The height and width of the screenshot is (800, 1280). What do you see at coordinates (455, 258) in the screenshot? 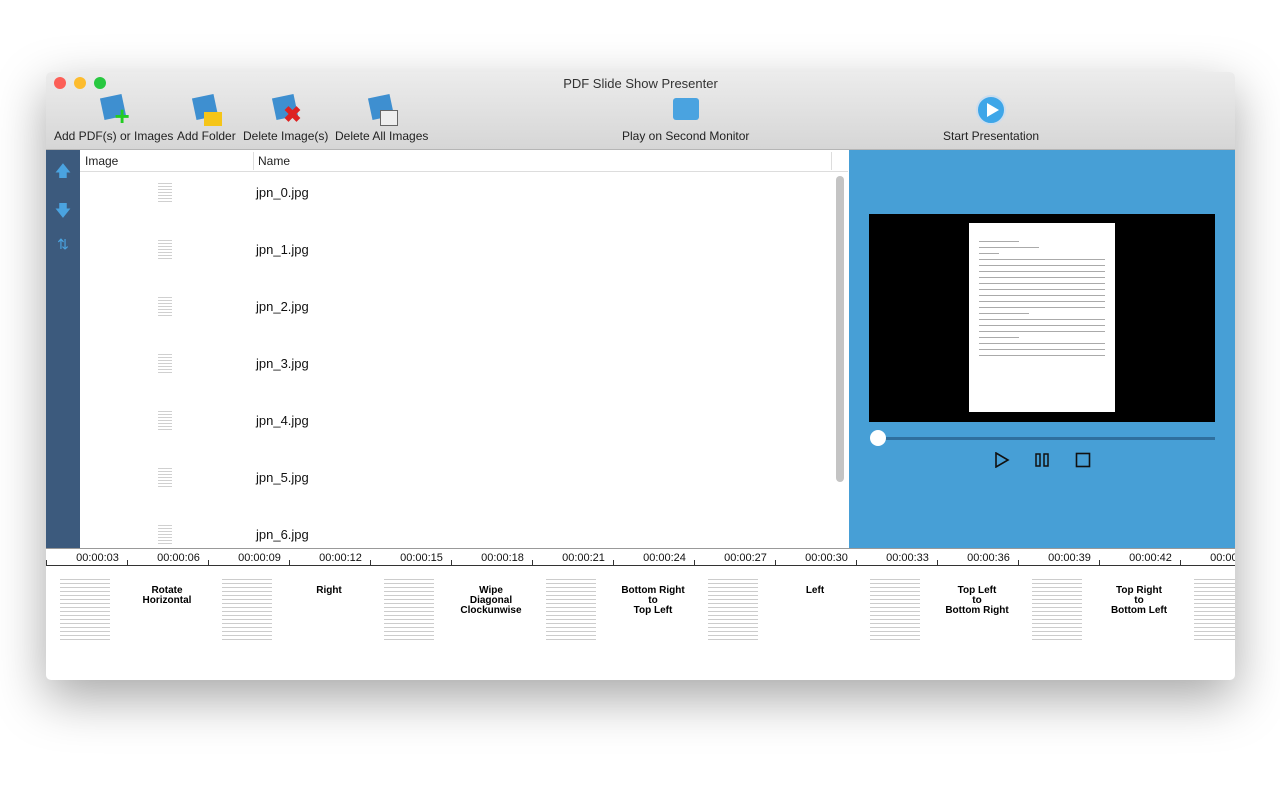
I see `table-row: jpn_1.jpg` at bounding box center [455, 258].